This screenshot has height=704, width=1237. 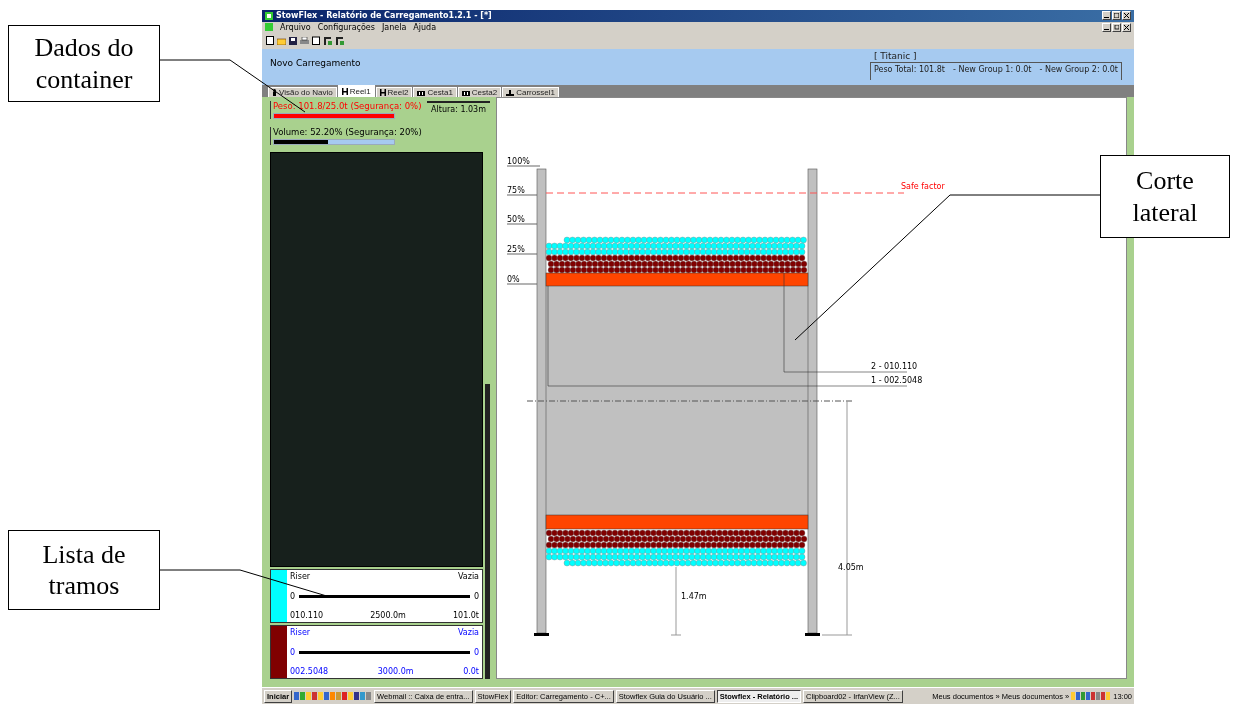 What do you see at coordinates (376, 652) in the screenshot?
I see `segment-card: Riser Vazia 0 0 002.5048 3000.0m 0.0t` at bounding box center [376, 652].